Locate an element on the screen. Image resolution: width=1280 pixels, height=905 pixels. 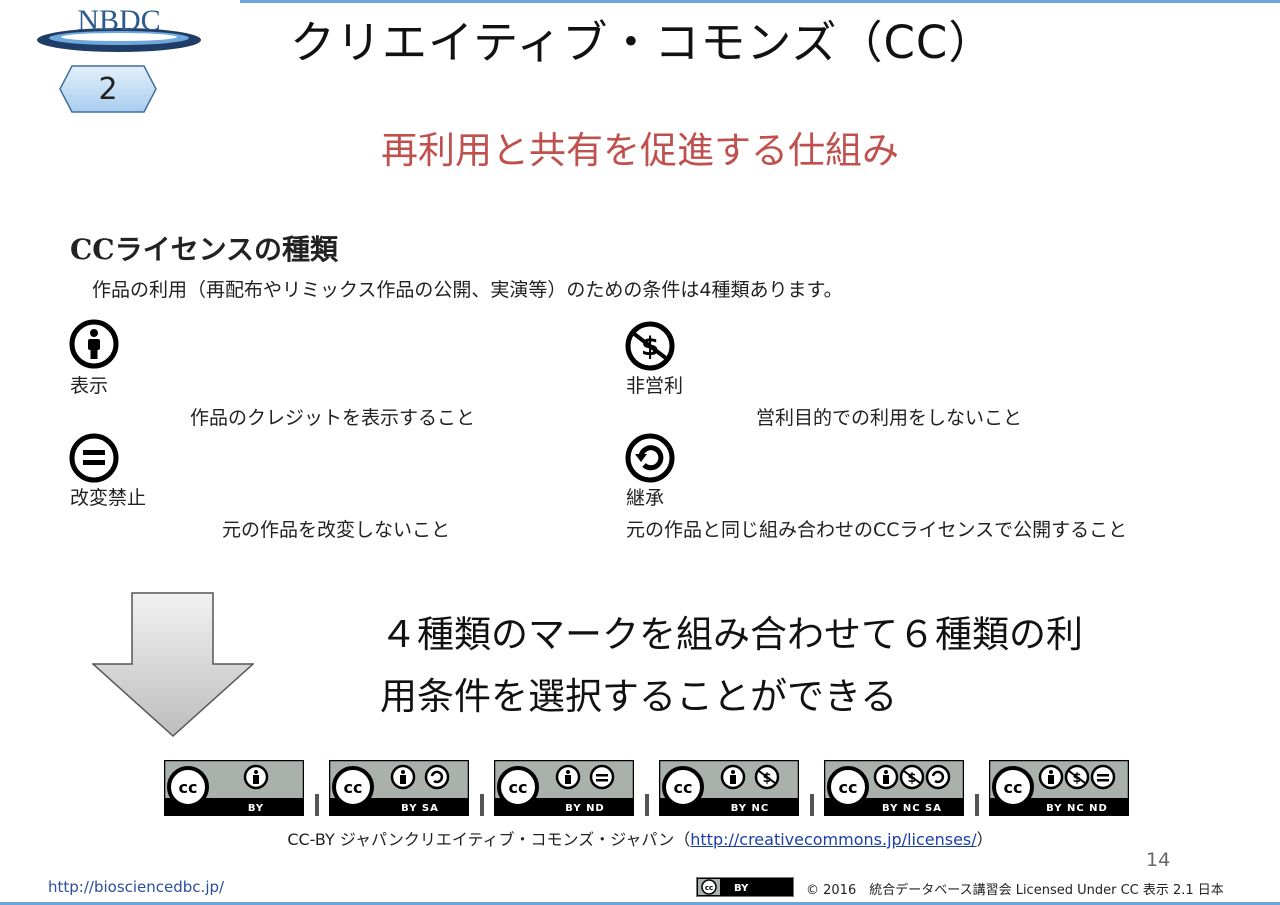
footer-url: http://biosciencedbc.jp/ is located at coordinates (136, 887).